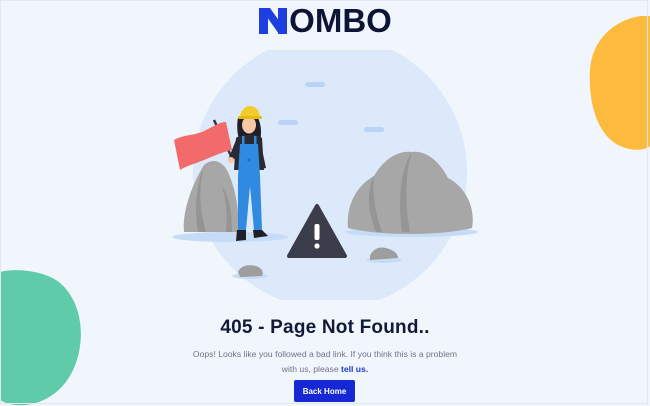 This screenshot has height=406, width=650. Describe the element at coordinates (324, 391) in the screenshot. I see `back-home-button: Back Home` at that location.